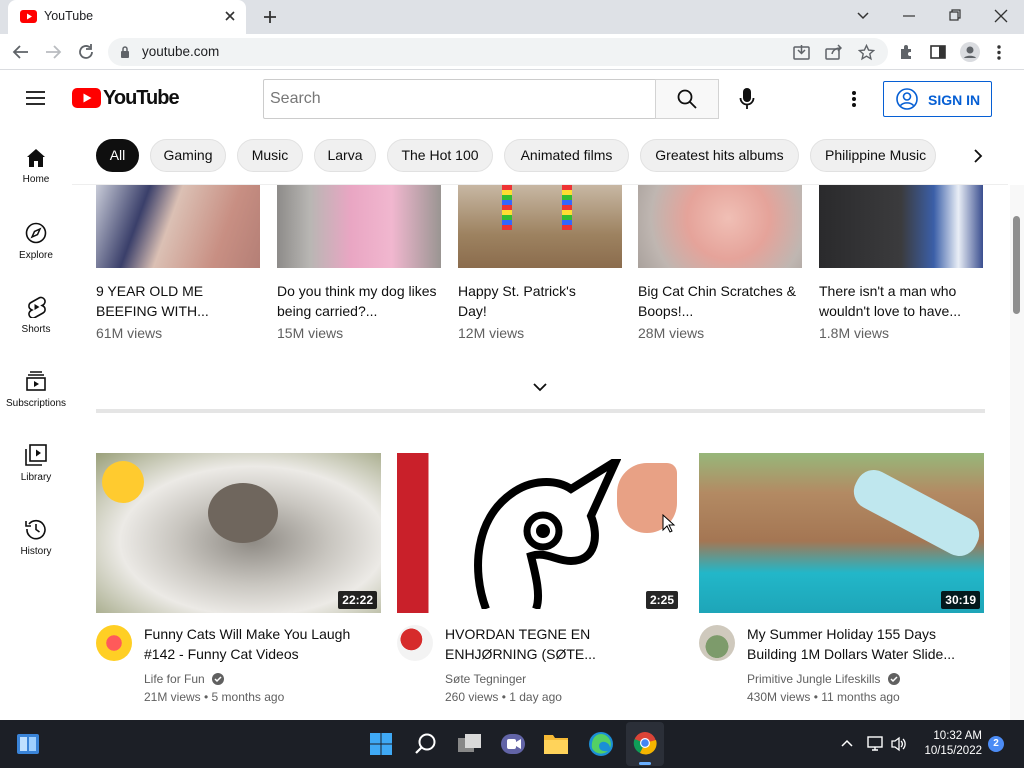 The width and height of the screenshot is (1024, 768). What do you see at coordinates (188, 155) in the screenshot?
I see `chip-gaming: Gaming` at bounding box center [188, 155].